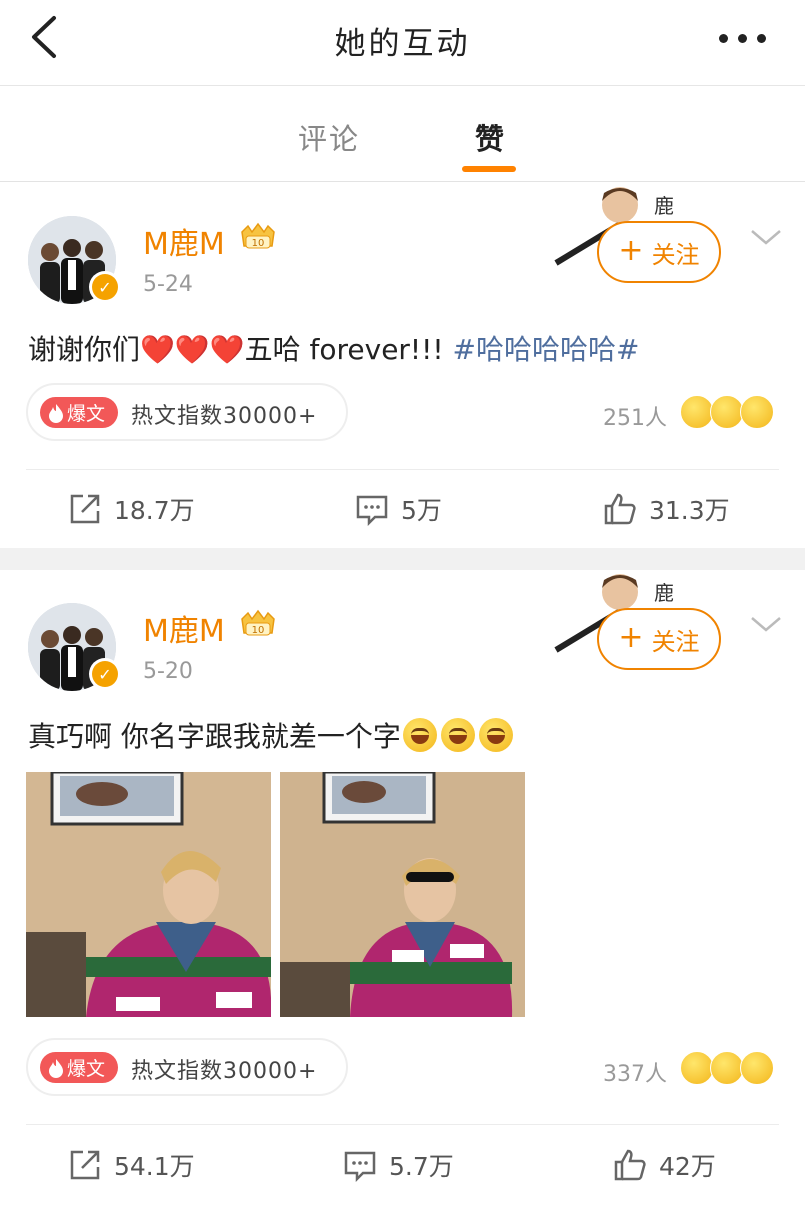  I want to click on like-button: 42万, so click(664, 1165).